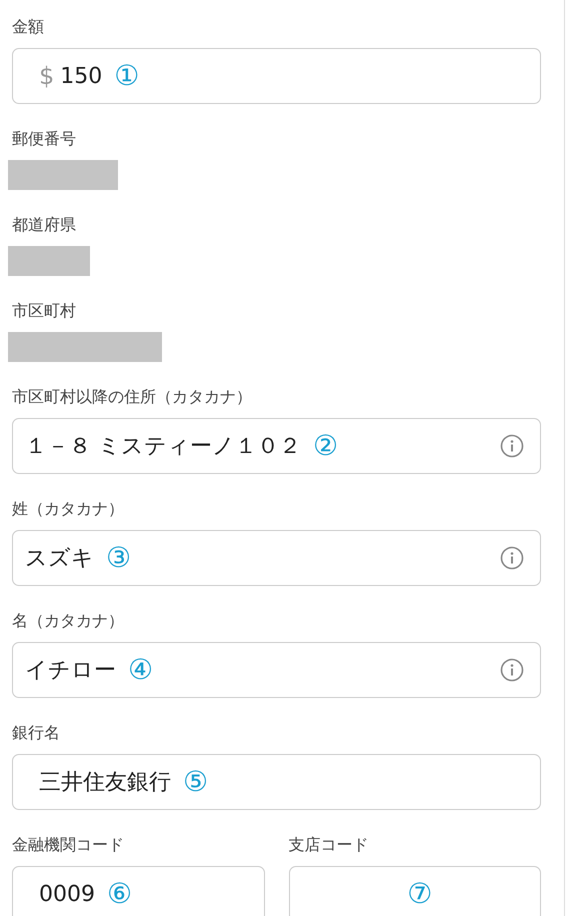  Describe the element at coordinates (132, 397) in the screenshot. I see `field-label: 市区町村以降の住所（カタカナ）` at that location.